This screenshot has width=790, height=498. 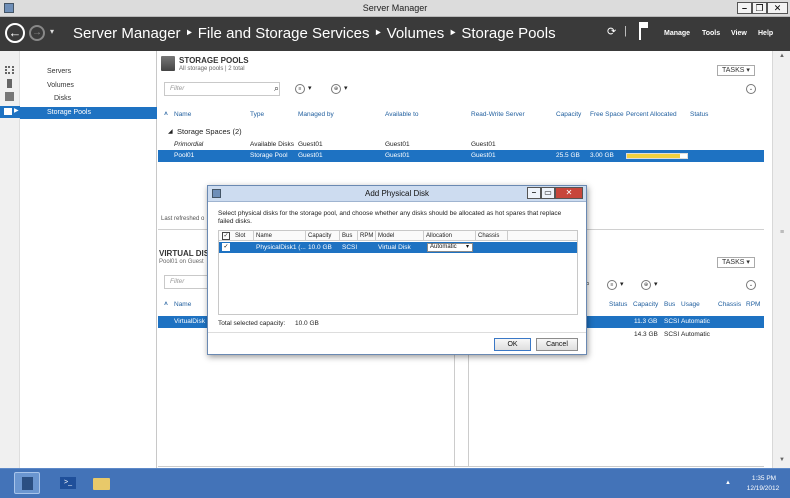 I want to click on local-server-icon, so click(x=9, y=83).